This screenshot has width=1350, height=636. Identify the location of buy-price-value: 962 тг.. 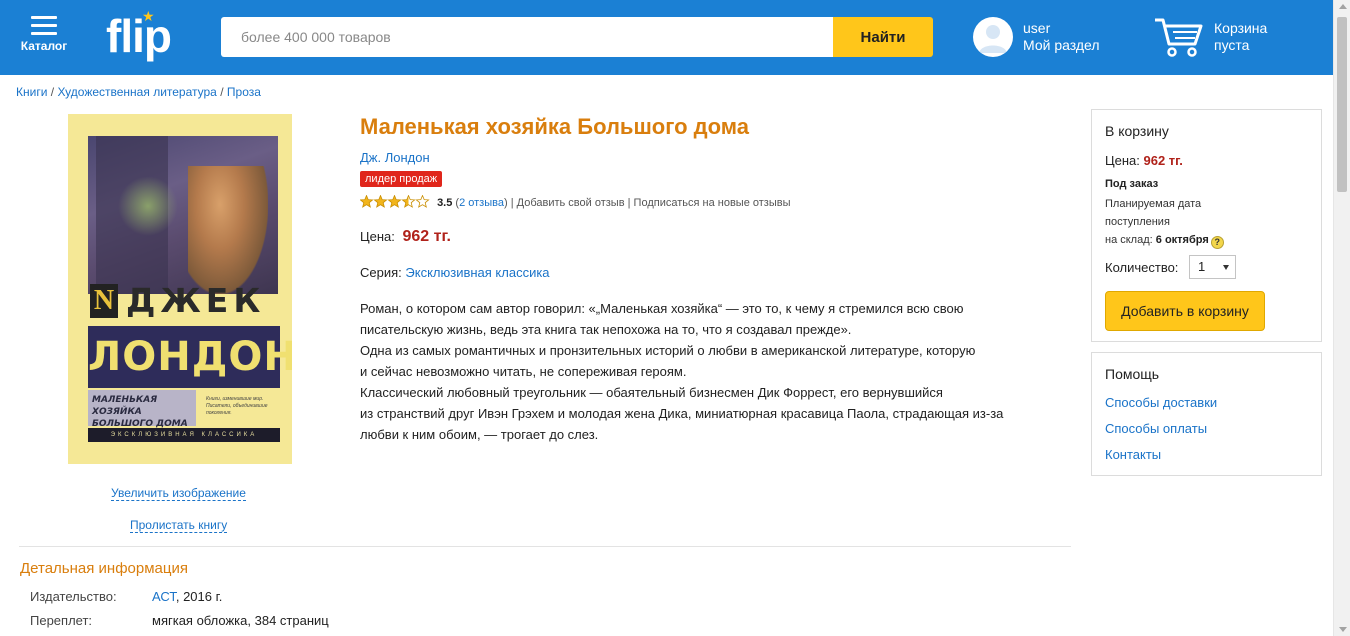
(1163, 160).